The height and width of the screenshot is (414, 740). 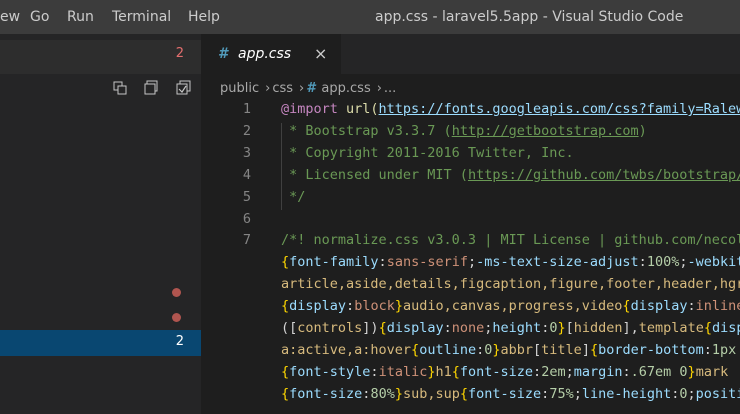 I want to click on code-token: ]), so click(x=370, y=328).